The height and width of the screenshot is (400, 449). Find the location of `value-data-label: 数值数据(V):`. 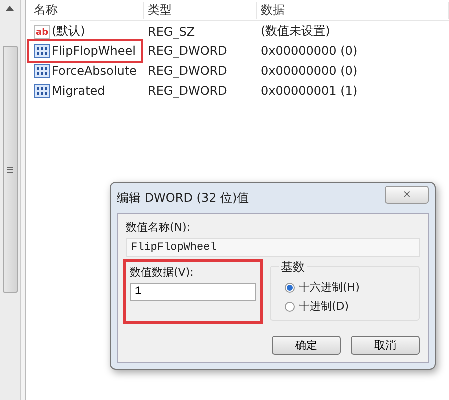

value-data-label: 数值数据(V): is located at coordinates (162, 272).